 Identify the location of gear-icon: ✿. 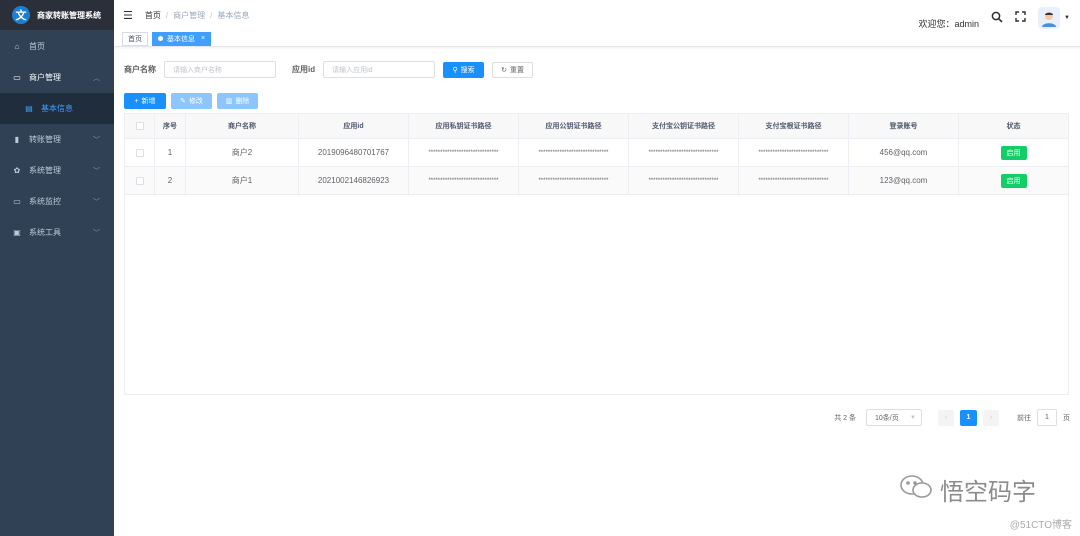
(17, 170).